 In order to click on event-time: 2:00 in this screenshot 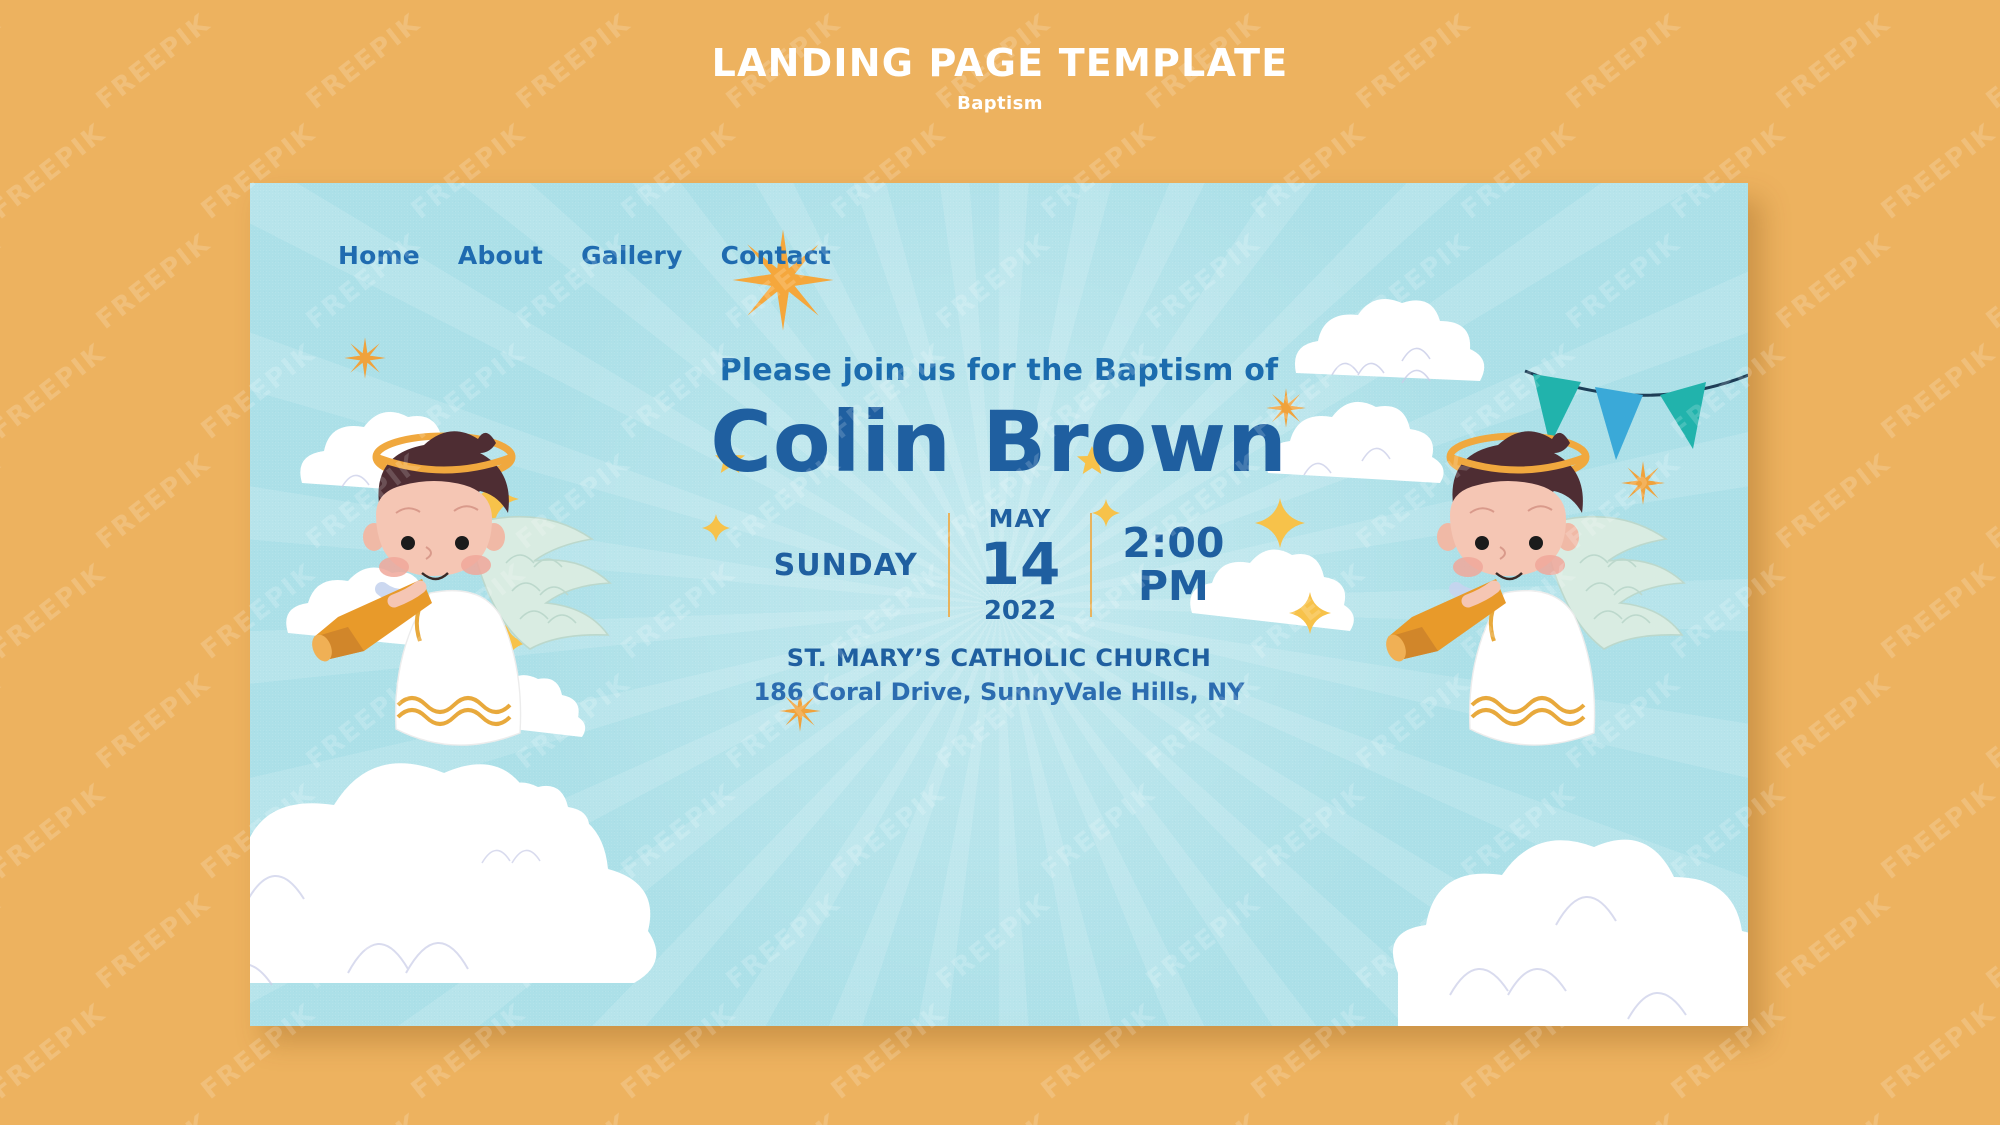, I will do `click(1173, 543)`.